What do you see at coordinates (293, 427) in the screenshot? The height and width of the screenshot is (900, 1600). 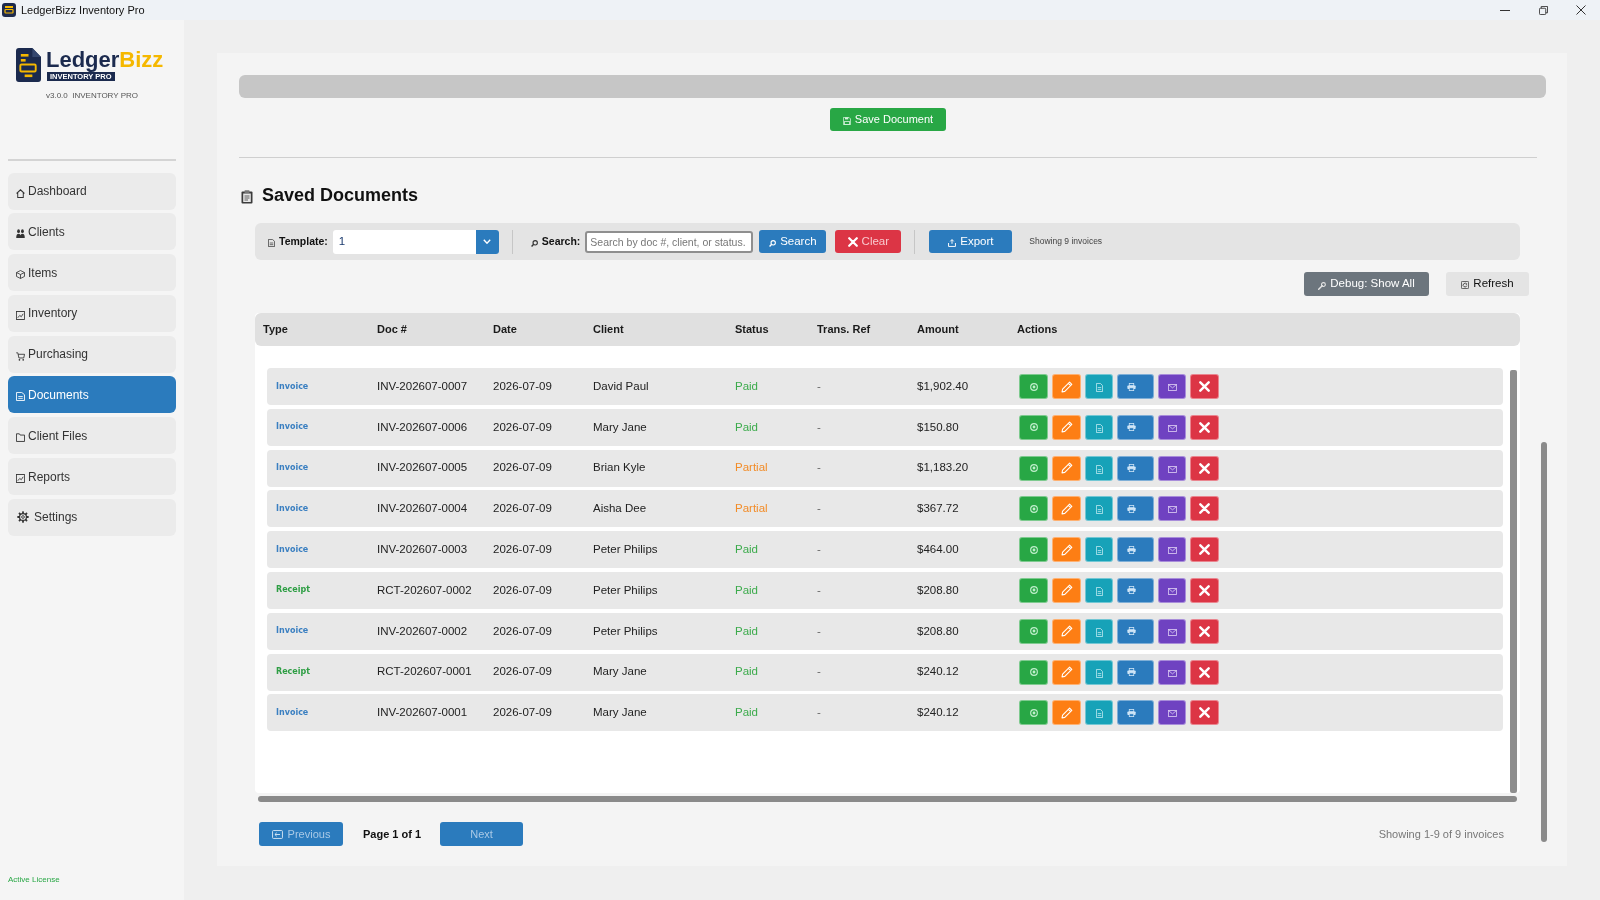 I see `type-cell-text: Invoice` at bounding box center [293, 427].